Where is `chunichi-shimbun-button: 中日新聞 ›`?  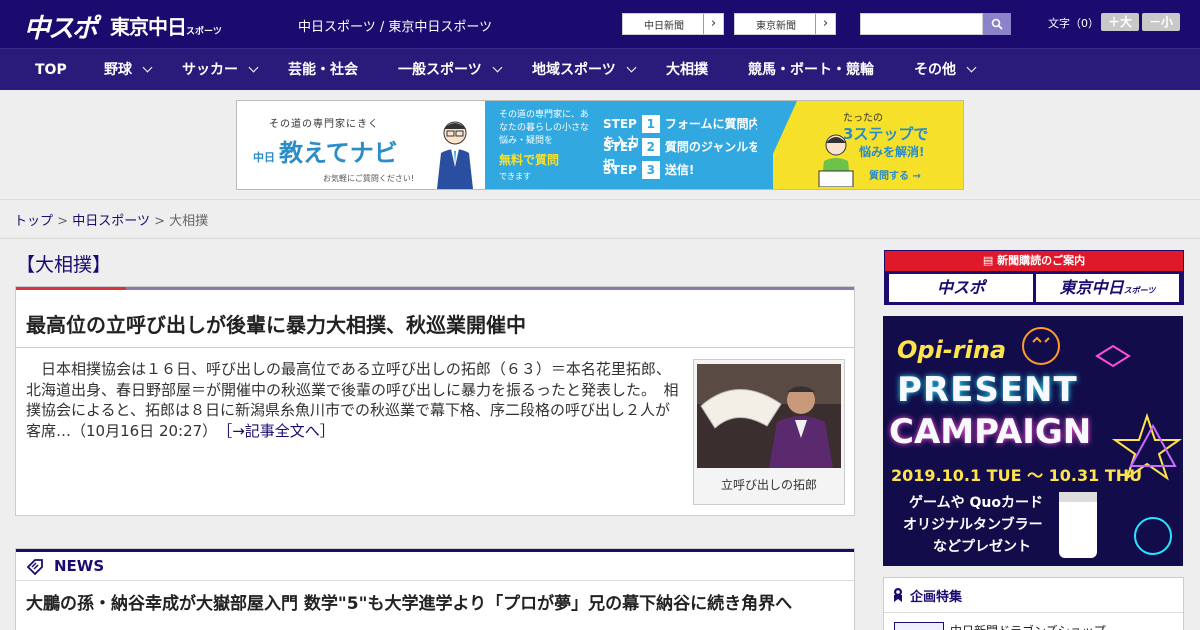
chunichi-shimbun-button: 中日新聞 › is located at coordinates (673, 24).